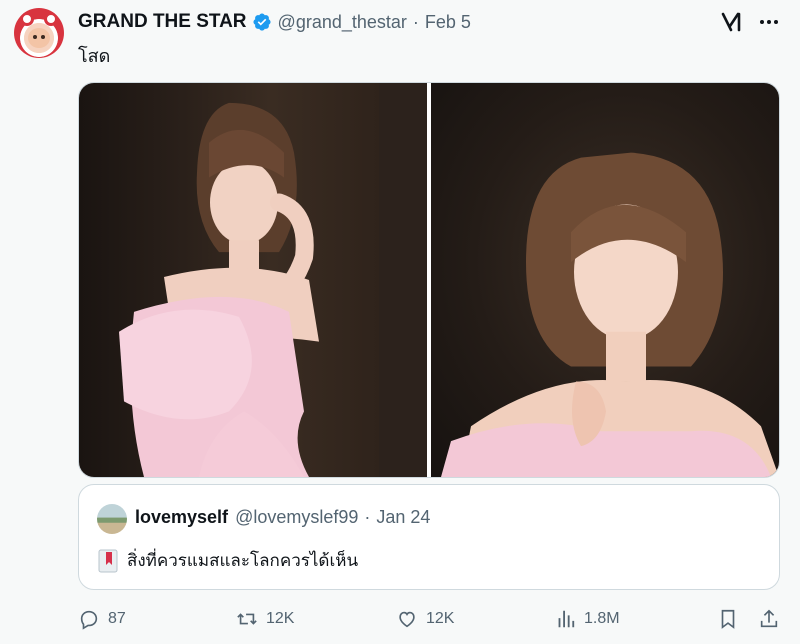  I want to click on author-avatar, so click(39, 33).